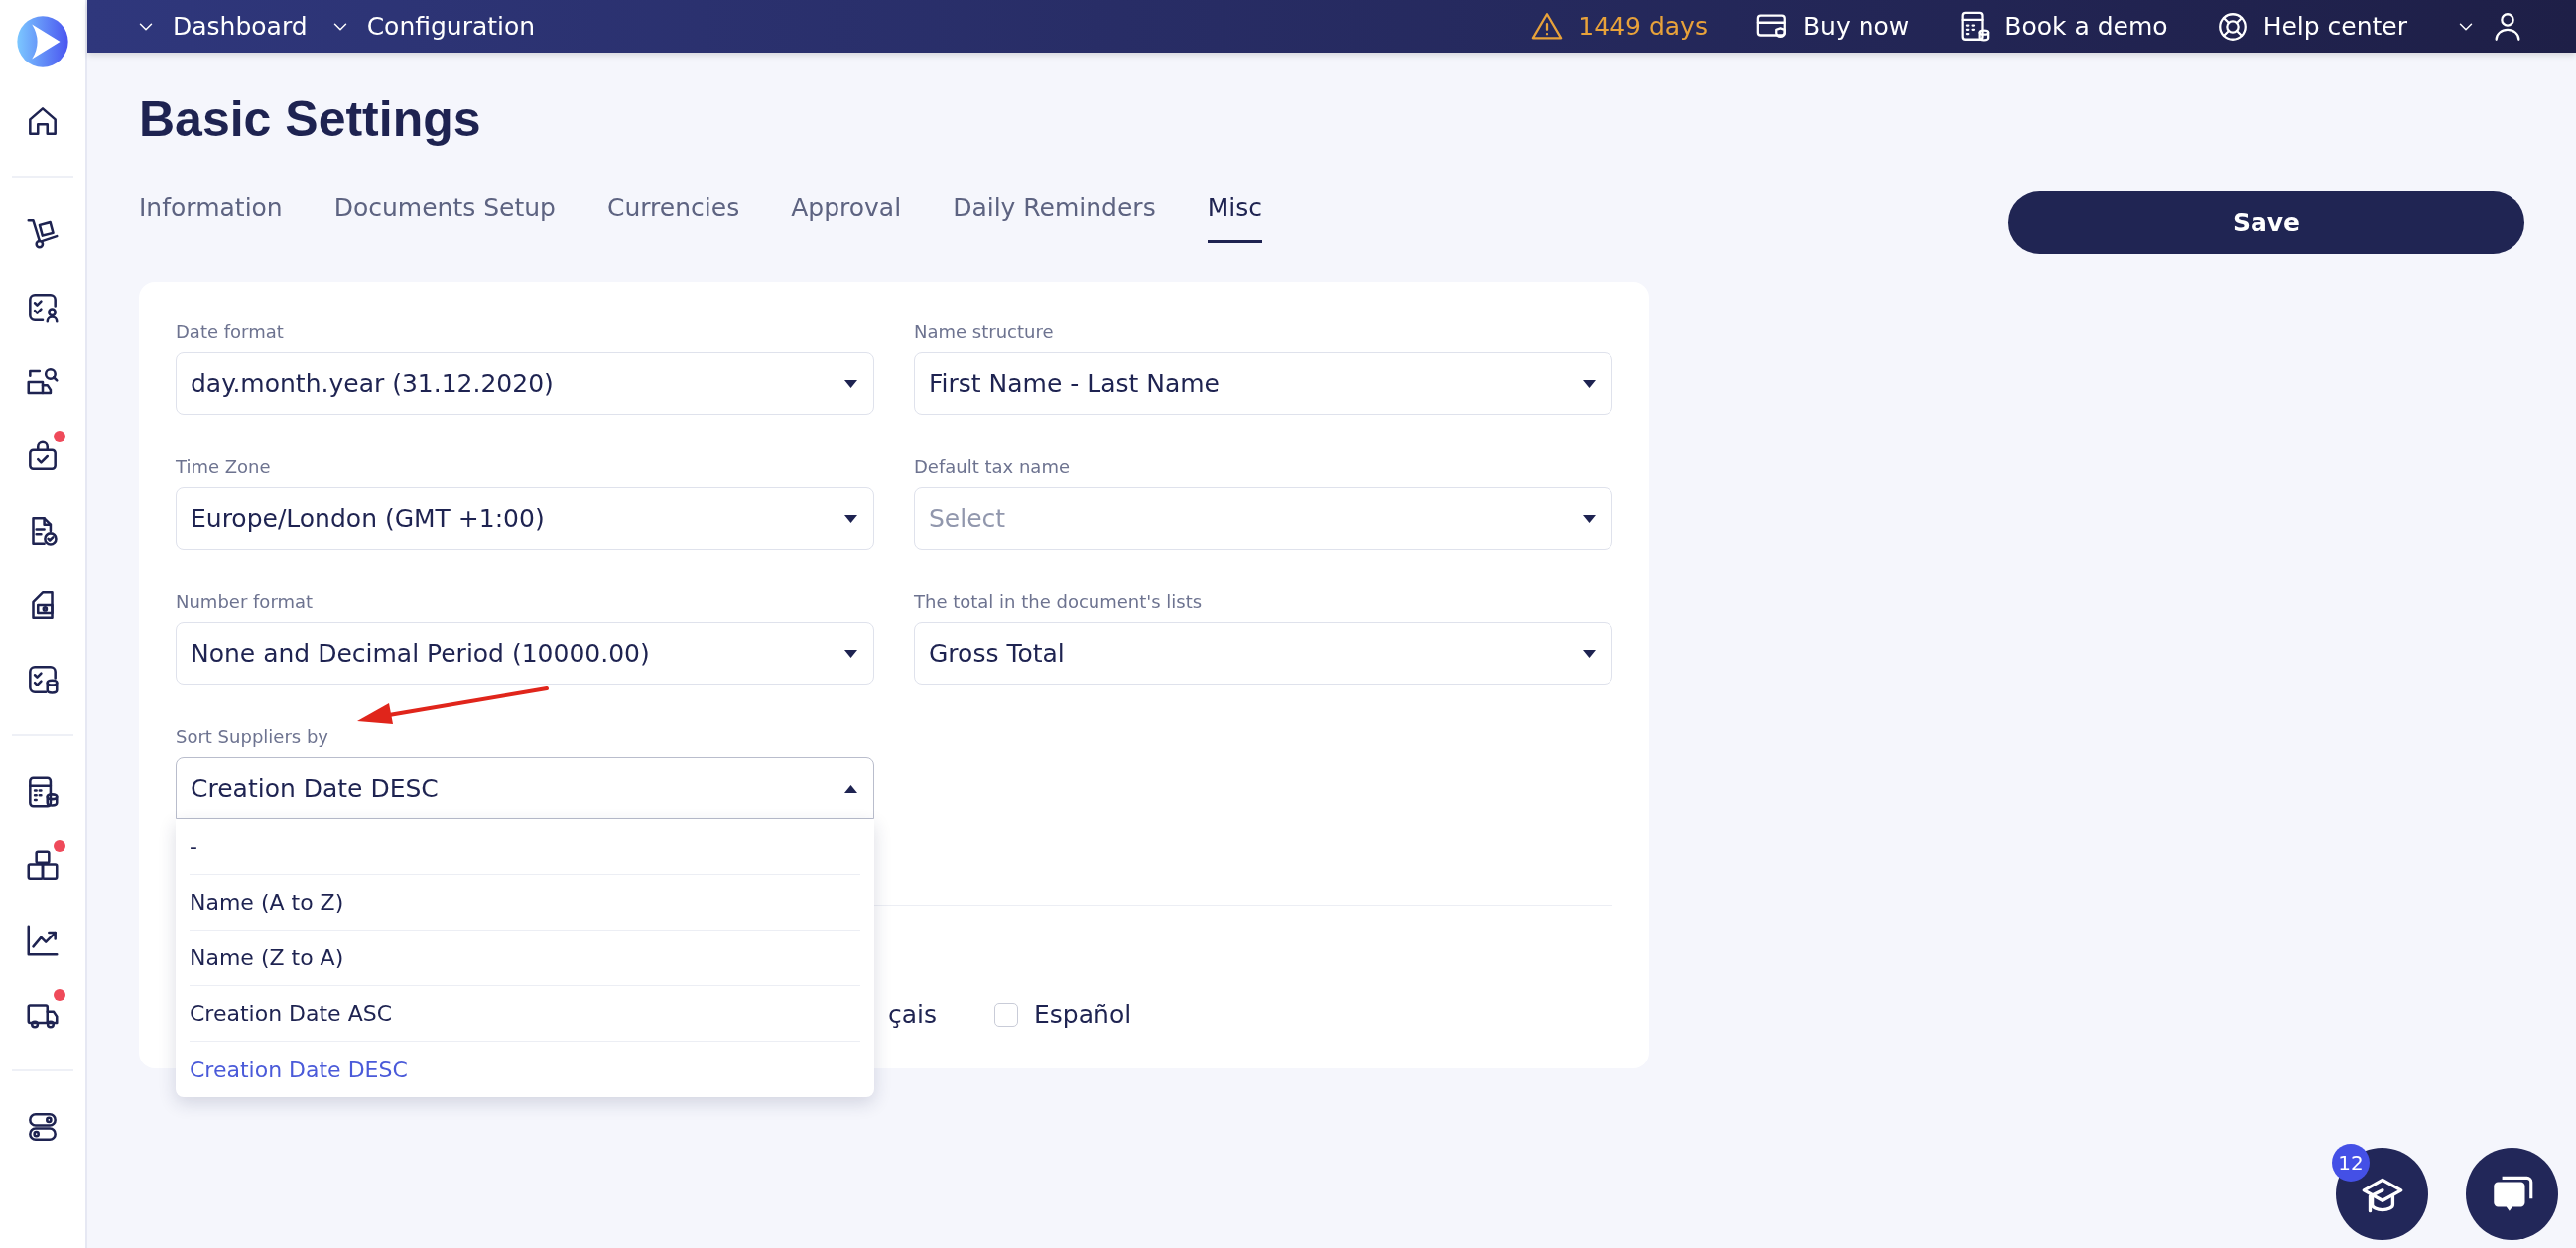 This screenshot has width=2576, height=1248. I want to click on checkbox-label: çais, so click(913, 1014).